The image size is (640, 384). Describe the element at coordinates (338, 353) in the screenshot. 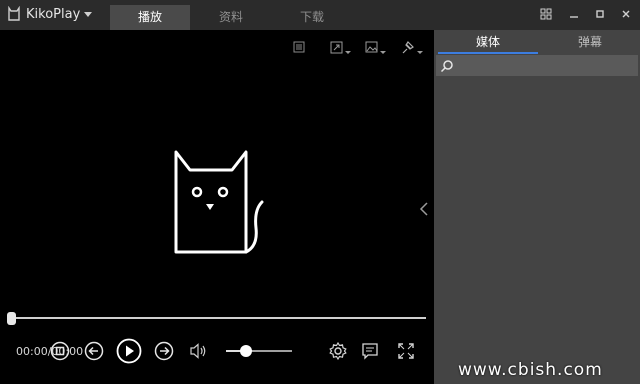

I see `settings-gear-icon` at that location.